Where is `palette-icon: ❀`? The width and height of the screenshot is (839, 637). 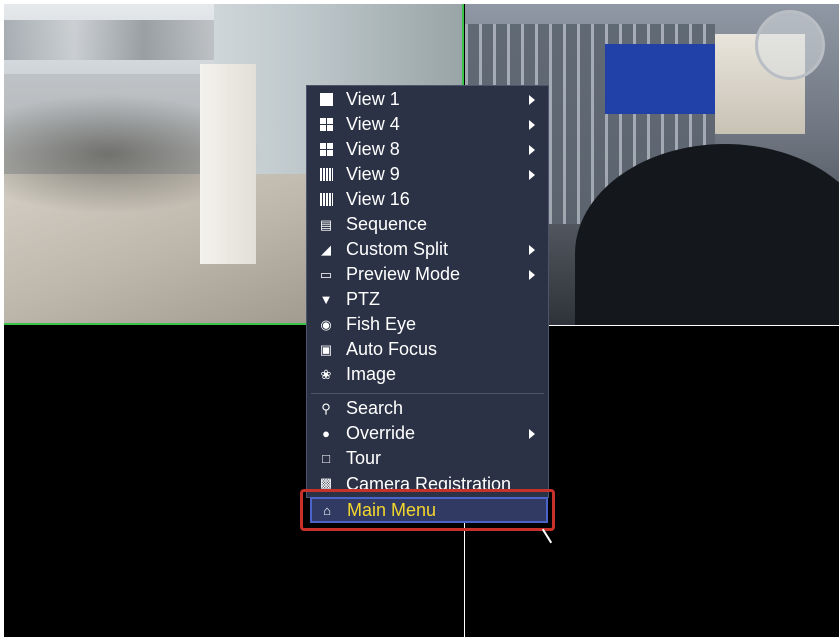
palette-icon: ❀ is located at coordinates (326, 374).